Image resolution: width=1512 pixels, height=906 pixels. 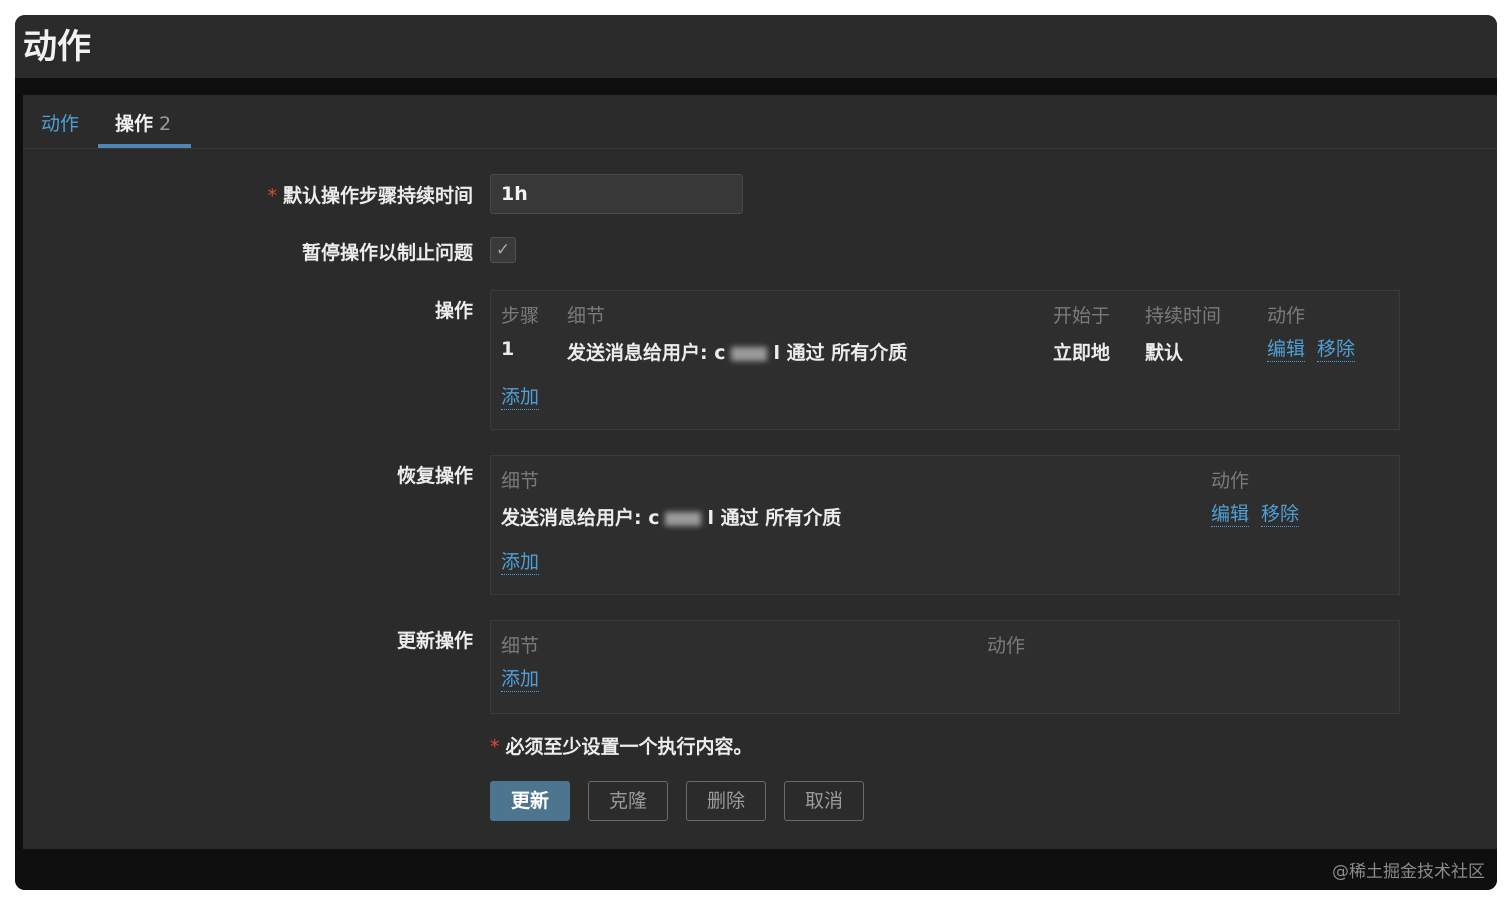 What do you see at coordinates (520, 679) in the screenshot?
I see `update-add-link: 添加` at bounding box center [520, 679].